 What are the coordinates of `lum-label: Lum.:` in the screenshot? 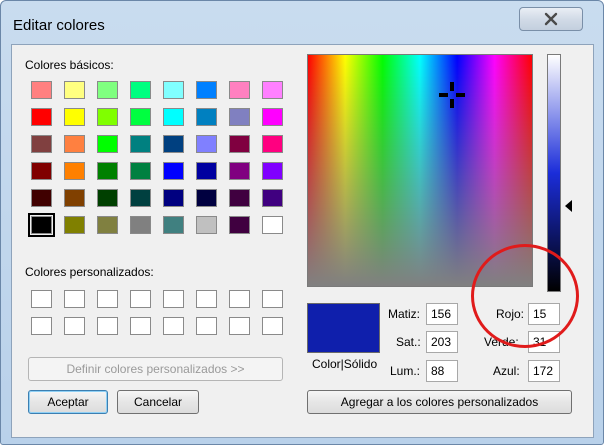 It's located at (405, 371).